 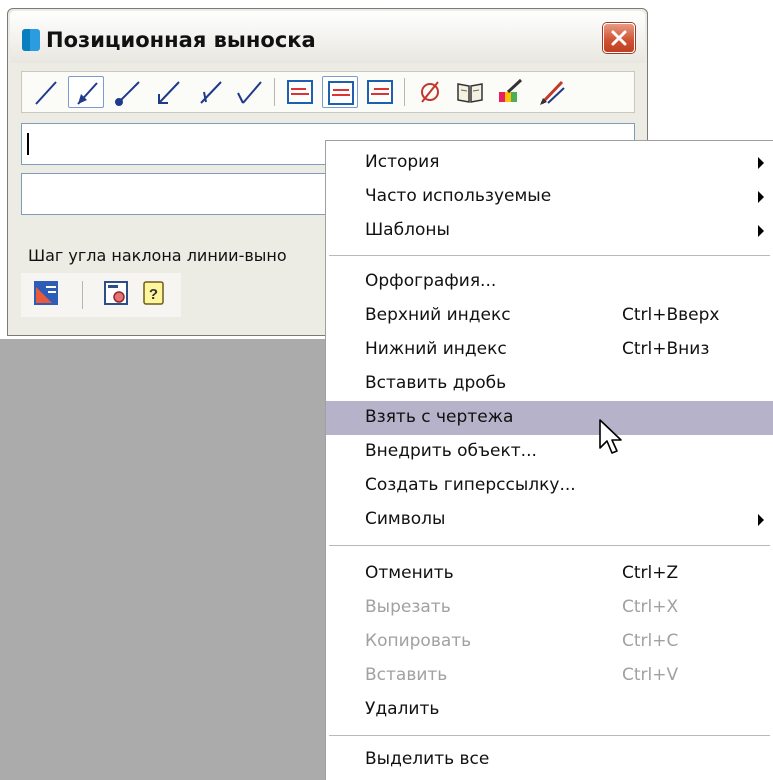 I want to click on align-right-button, so click(x=380, y=92).